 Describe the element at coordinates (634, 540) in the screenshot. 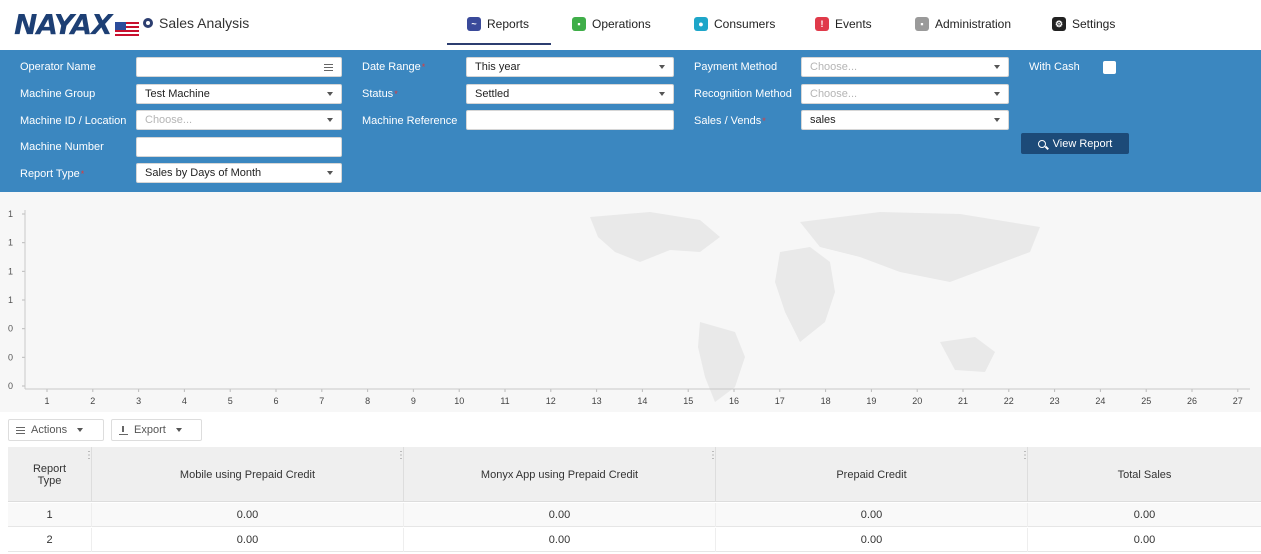

I see `table-row: 2 0.00 0.00 0.00 0.00` at that location.